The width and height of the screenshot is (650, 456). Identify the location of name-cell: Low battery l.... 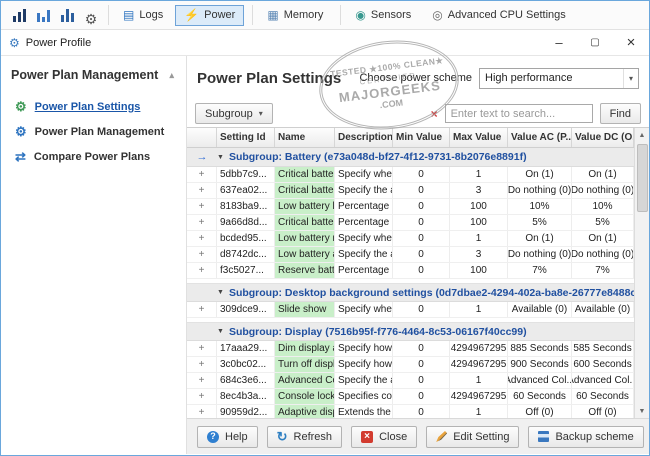
(305, 206).